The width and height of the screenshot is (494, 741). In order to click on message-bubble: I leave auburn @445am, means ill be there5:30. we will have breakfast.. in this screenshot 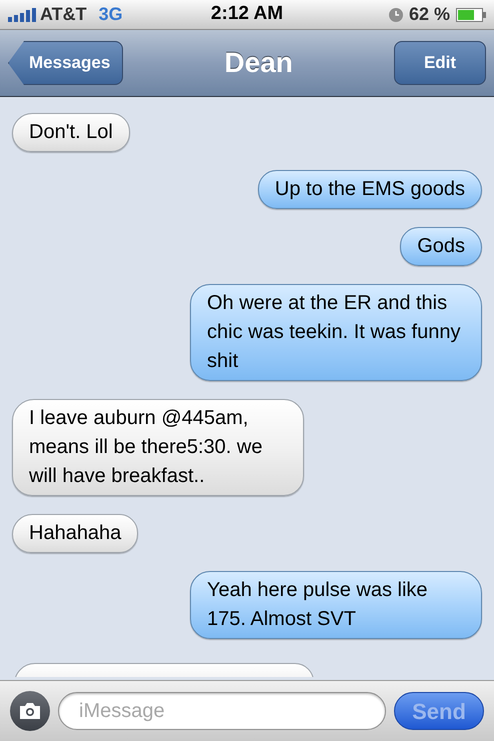, I will do `click(158, 447)`.